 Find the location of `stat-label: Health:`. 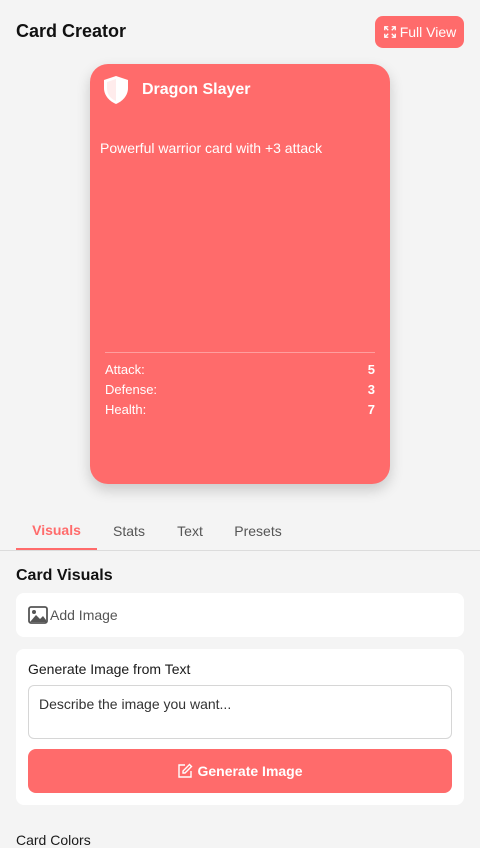

stat-label: Health: is located at coordinates (126, 409).